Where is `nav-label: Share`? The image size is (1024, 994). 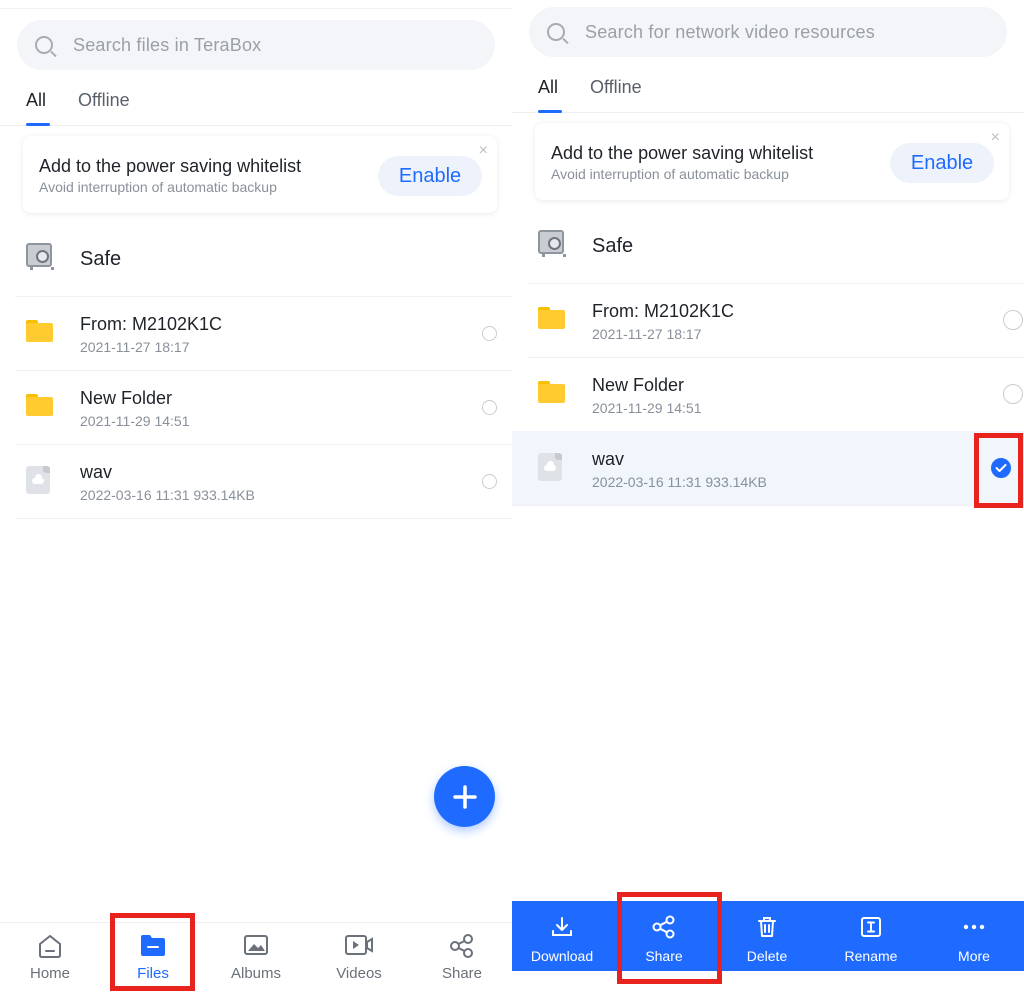 nav-label: Share is located at coordinates (462, 973).